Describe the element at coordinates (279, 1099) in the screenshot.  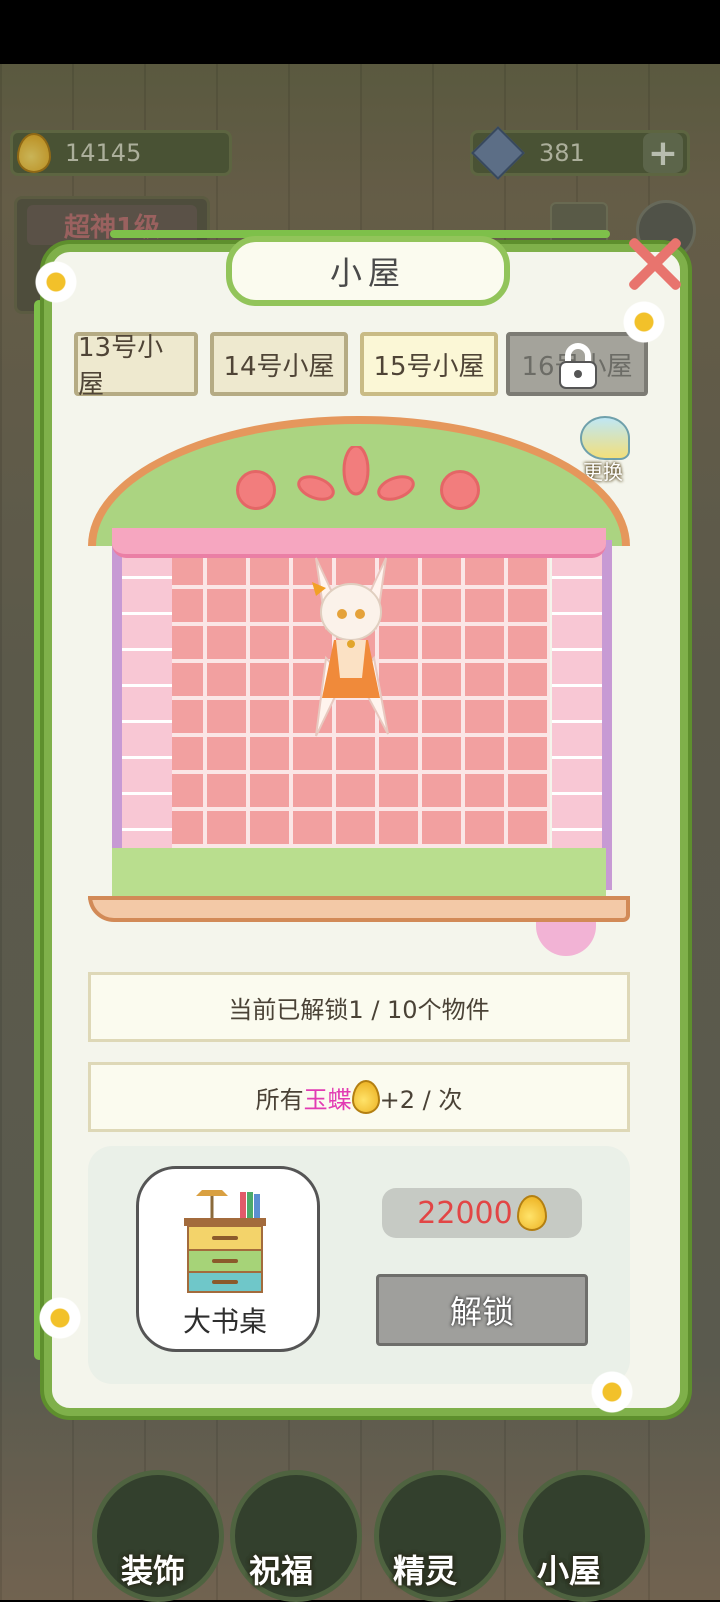
I see `bonus-prefix: 所有` at that location.